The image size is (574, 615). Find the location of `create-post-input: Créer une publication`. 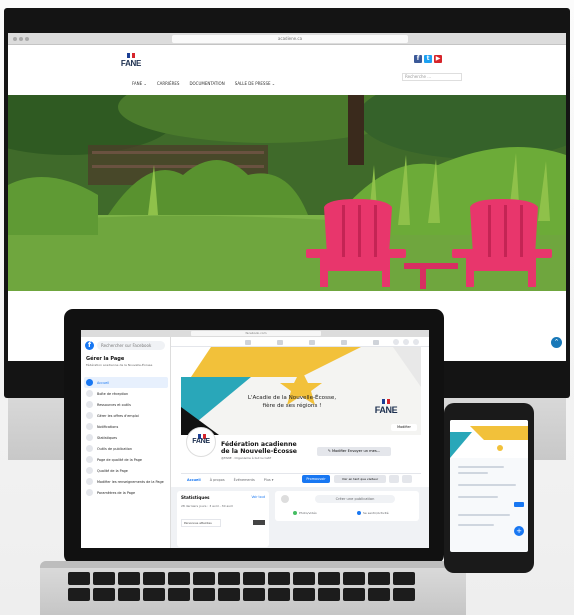

create-post-input: Créer une publication is located at coordinates (355, 499).